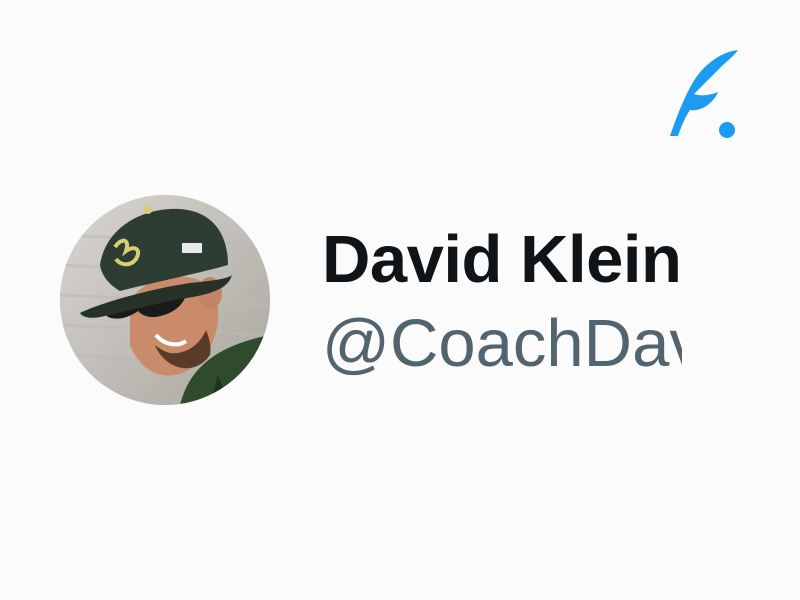  Describe the element at coordinates (502, 344) in the screenshot. I see `user-handle: @CoachDav` at that location.